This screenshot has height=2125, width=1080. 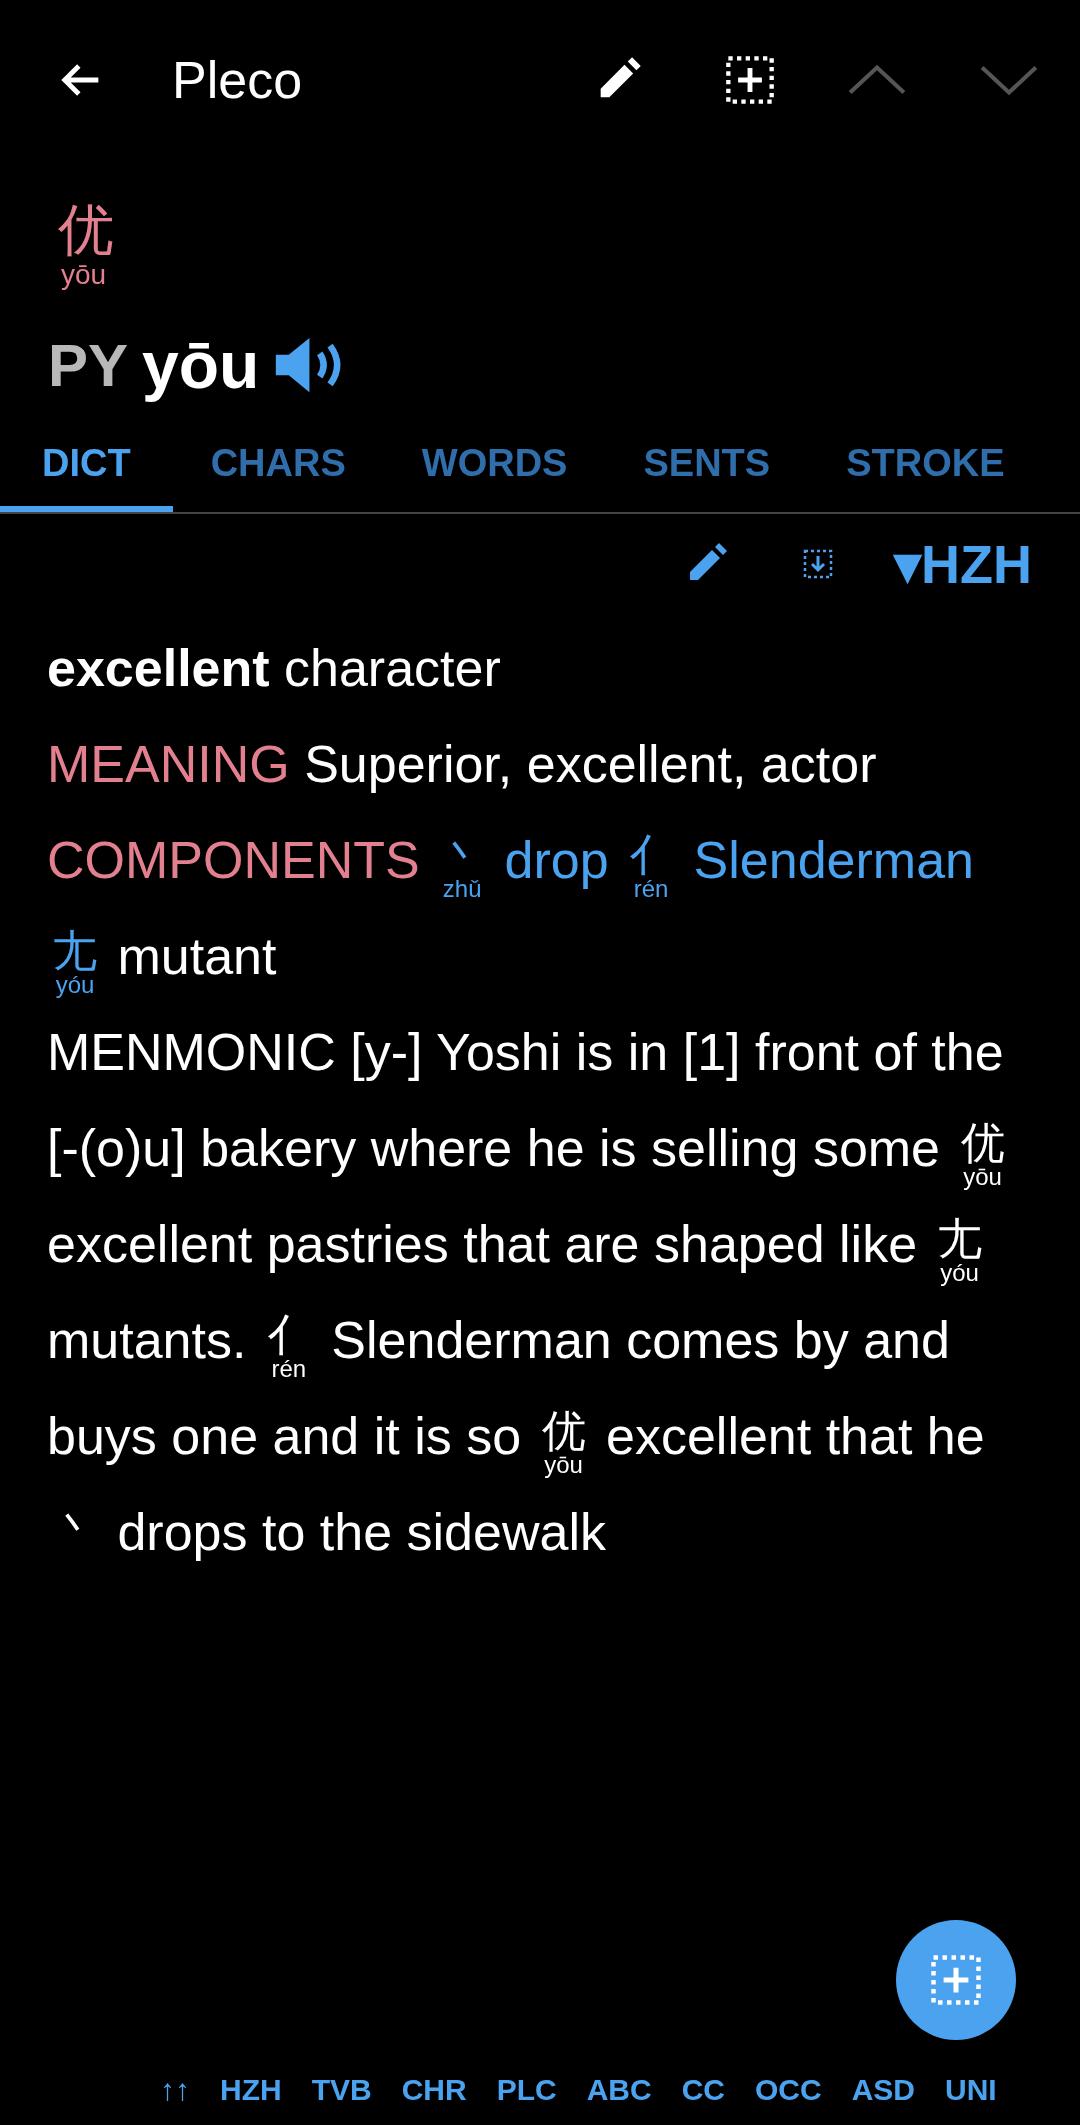 What do you see at coordinates (703, 2090) in the screenshot?
I see `dictionary-link: CC` at bounding box center [703, 2090].